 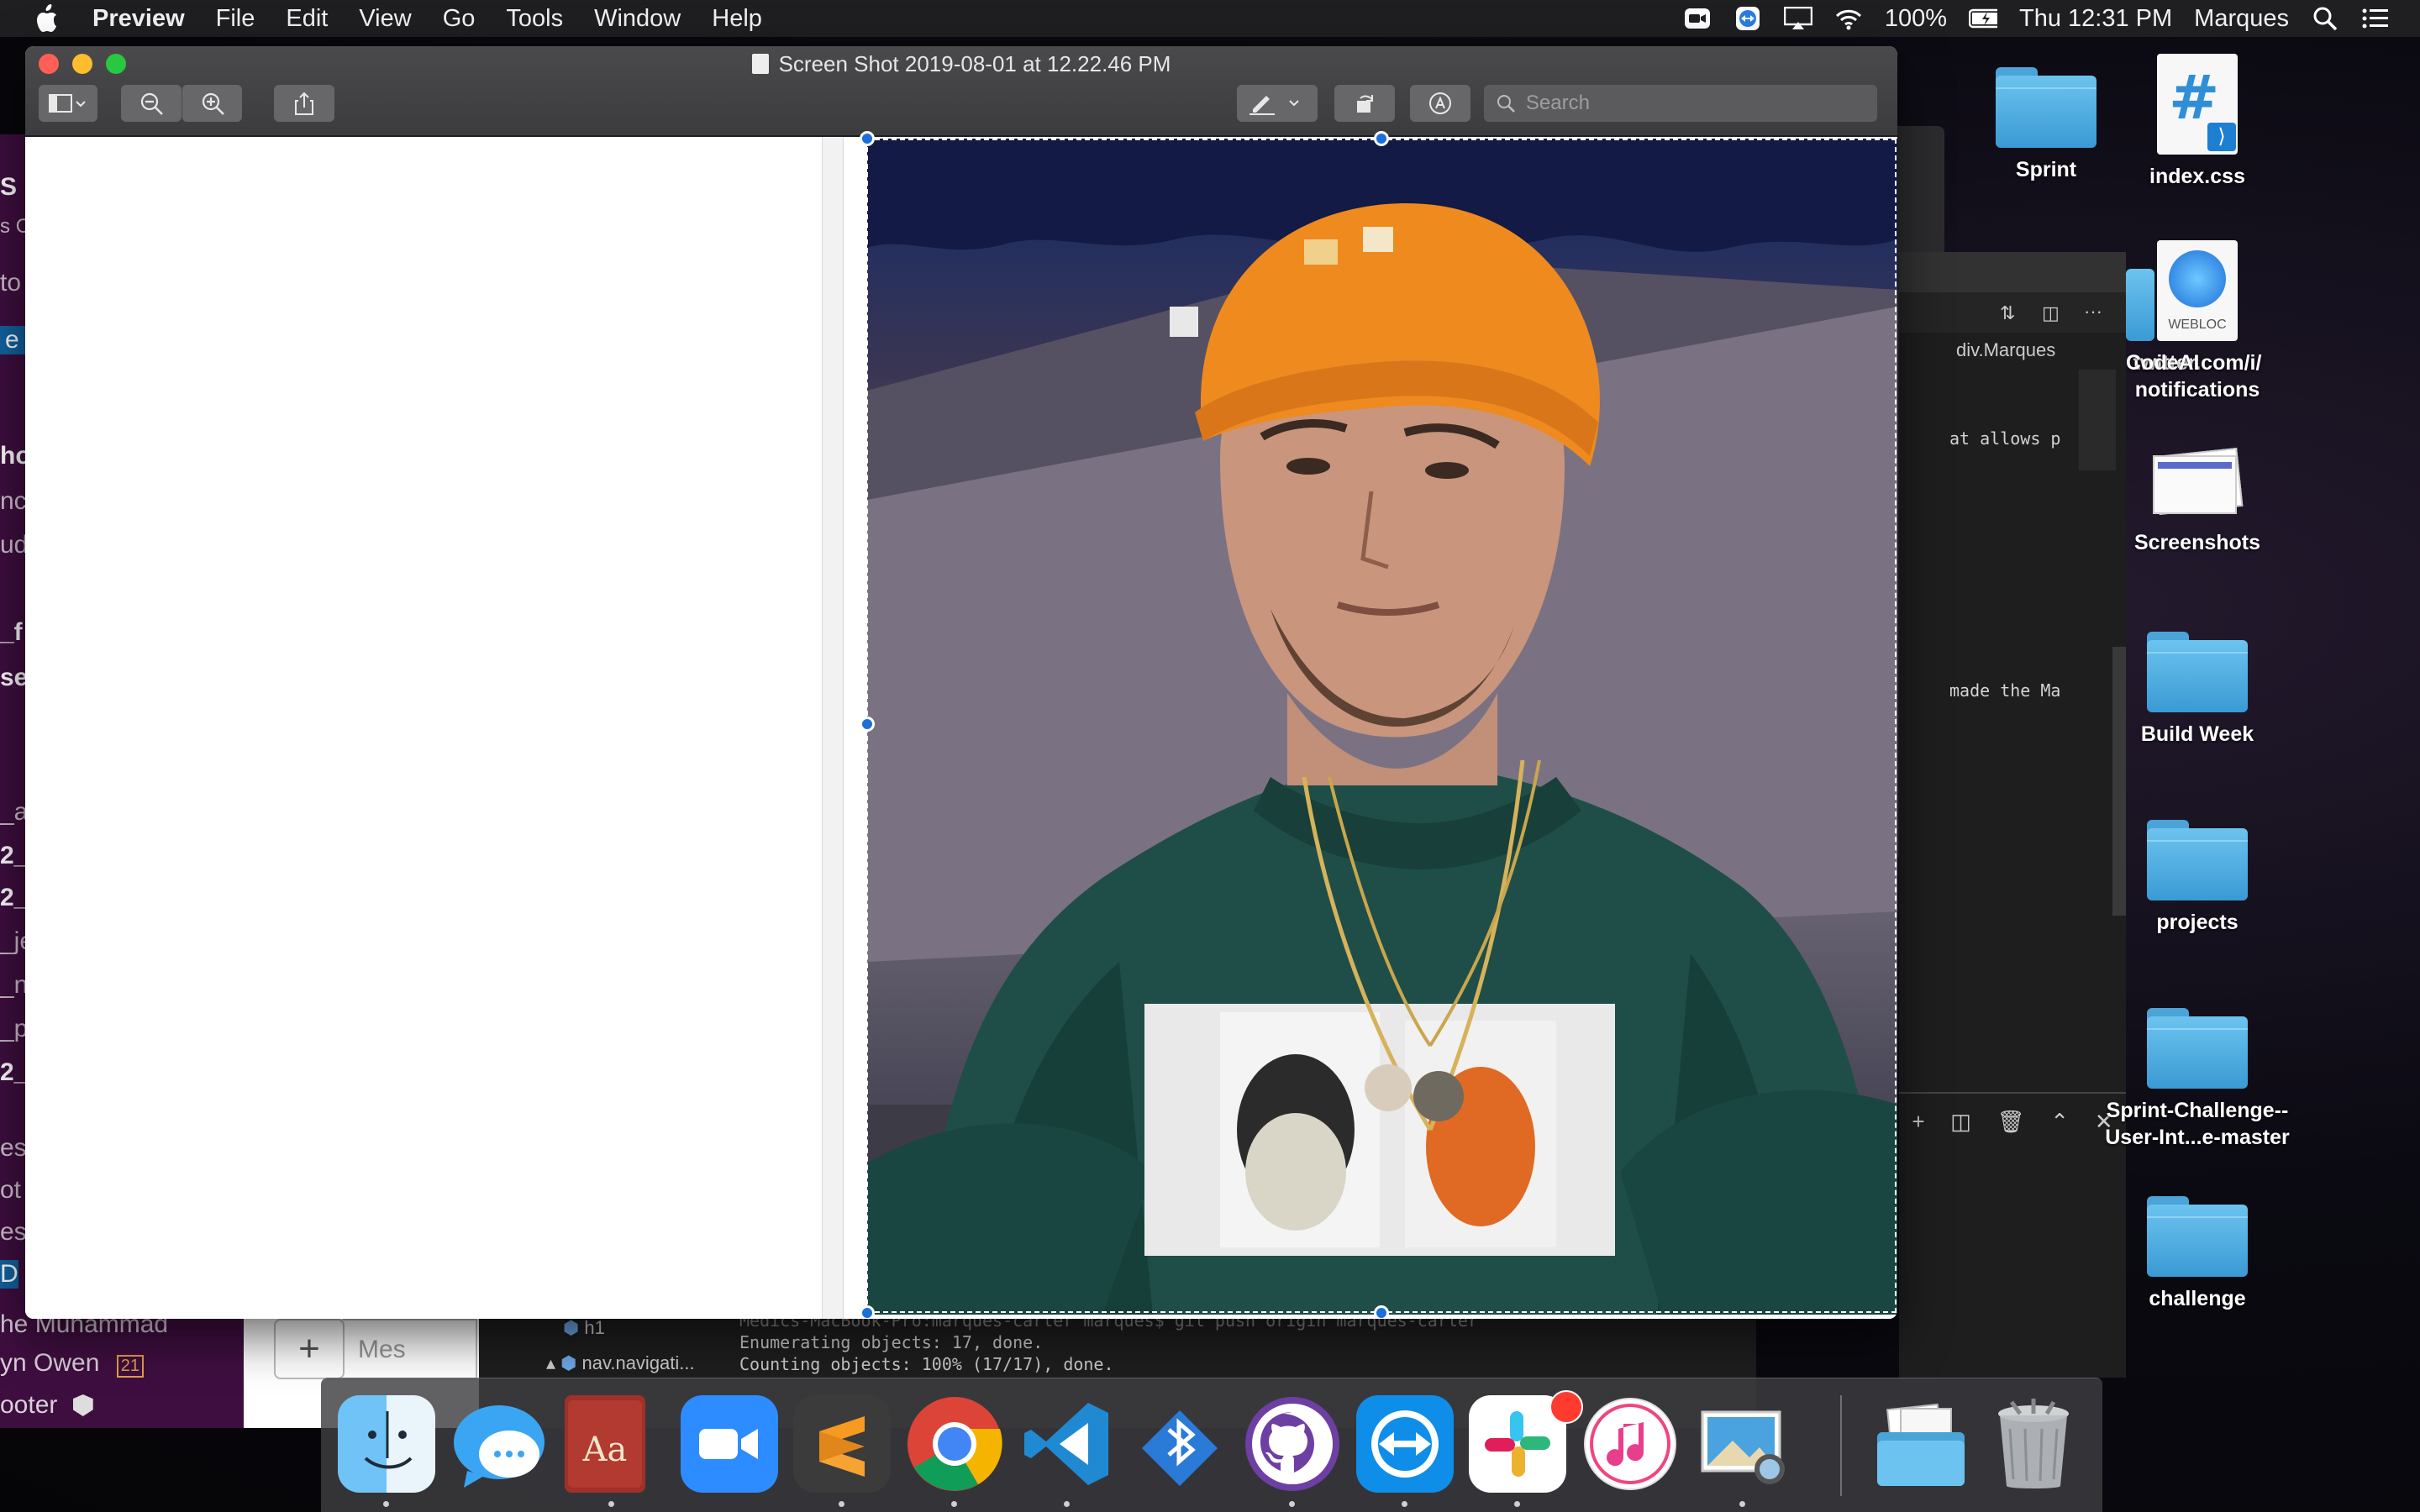 I want to click on desktop-item-label: Sprint-Challenge-- User-Int...e-master, so click(x=2197, y=1124).